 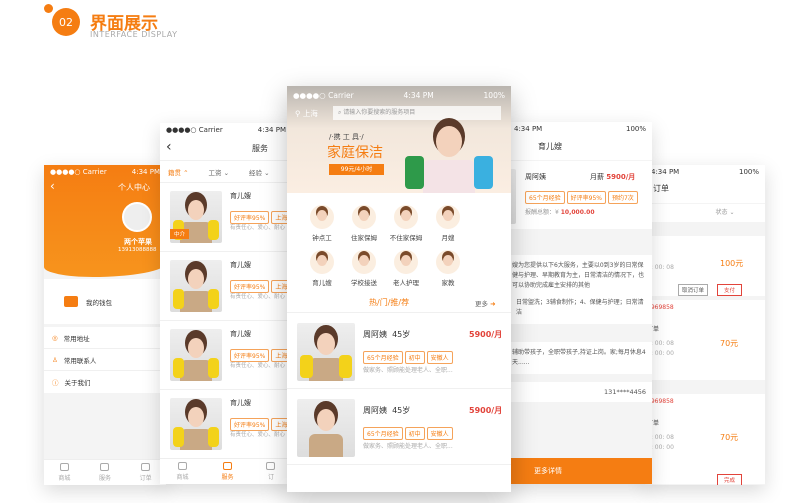 What do you see at coordinates (146, 472) in the screenshot?
I see `tab-orders: 订单` at bounding box center [146, 472].